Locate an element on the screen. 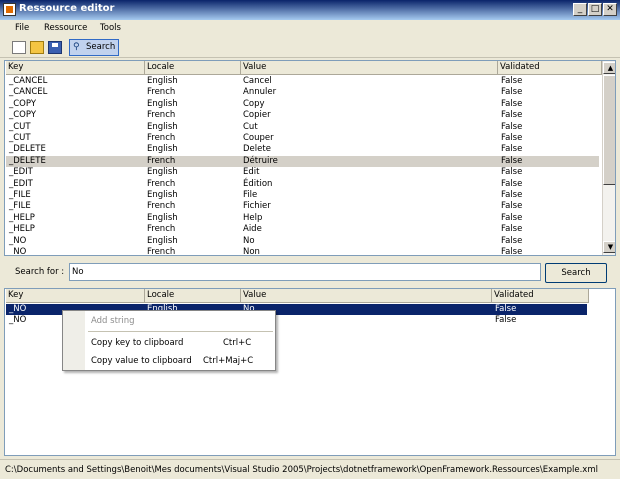 This screenshot has height=479, width=620. maximize-button: □ is located at coordinates (595, 9).